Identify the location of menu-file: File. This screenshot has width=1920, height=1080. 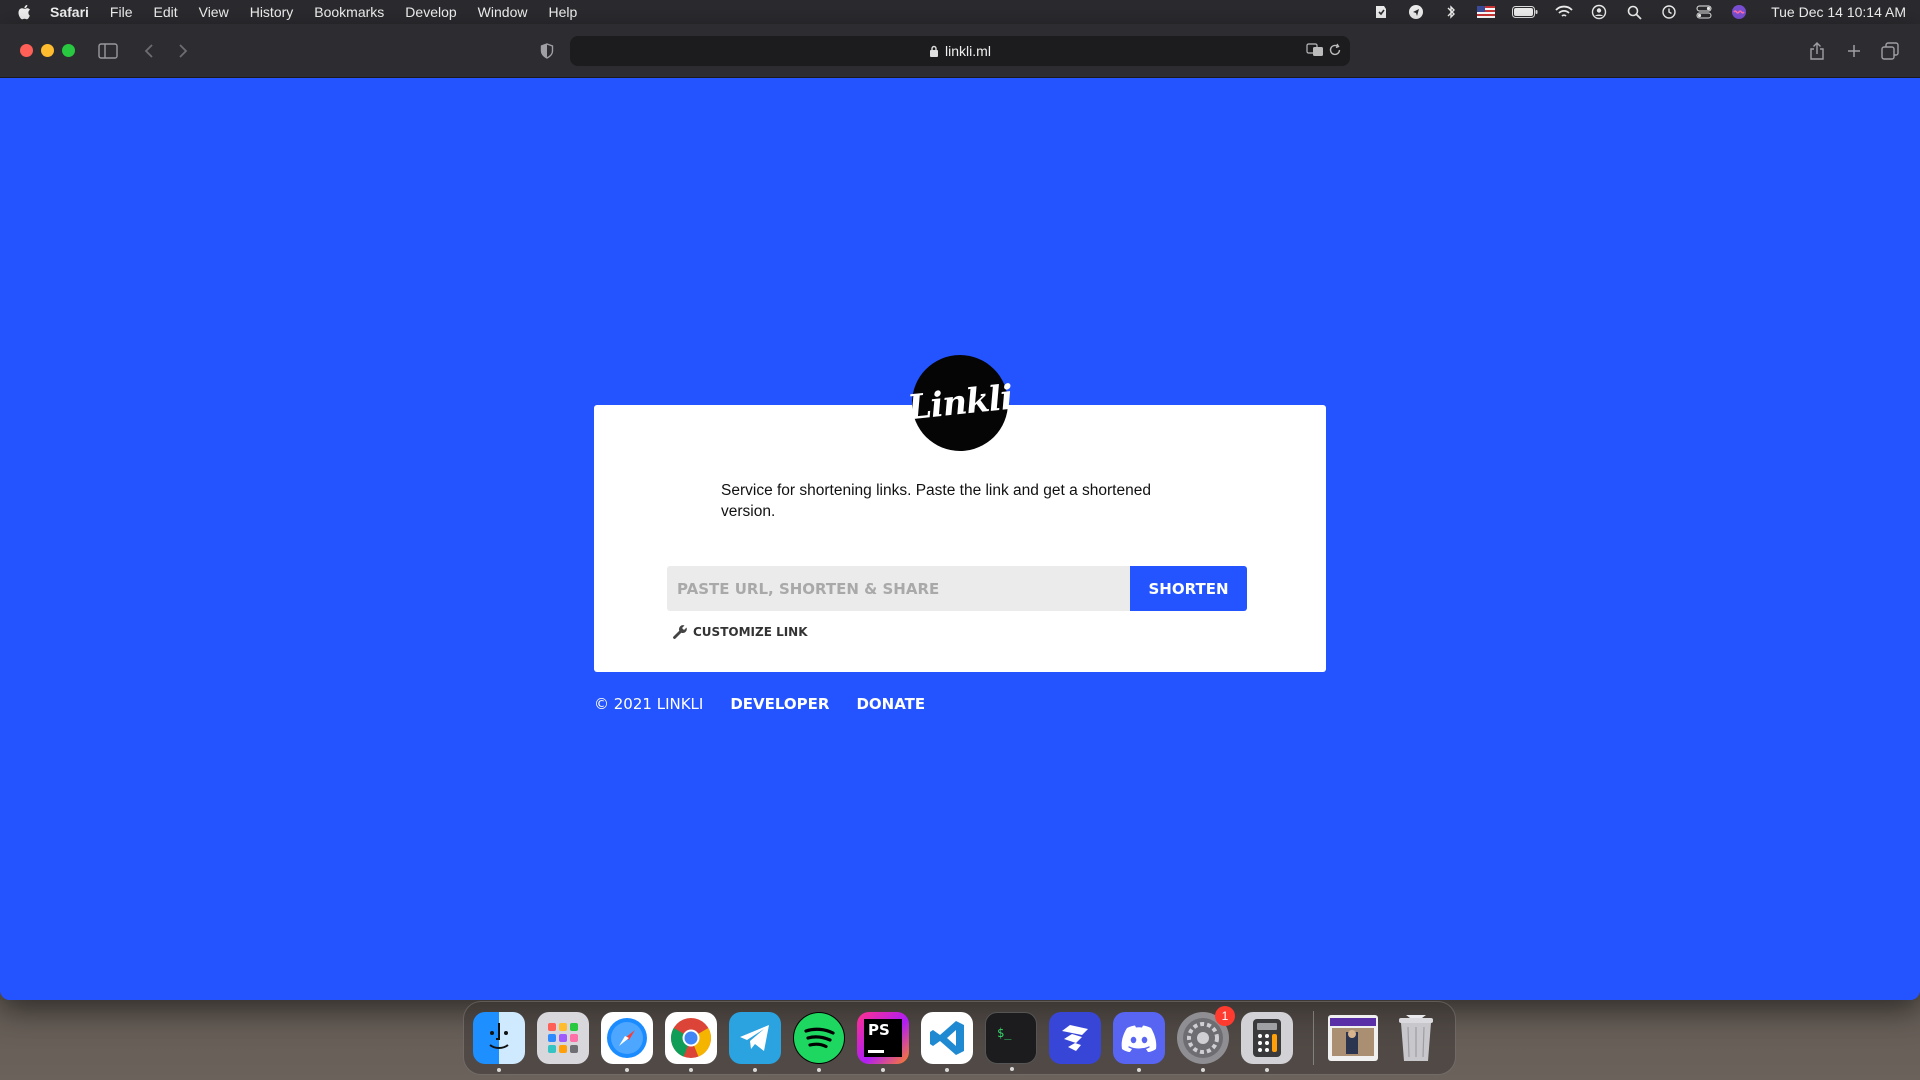
(121, 12).